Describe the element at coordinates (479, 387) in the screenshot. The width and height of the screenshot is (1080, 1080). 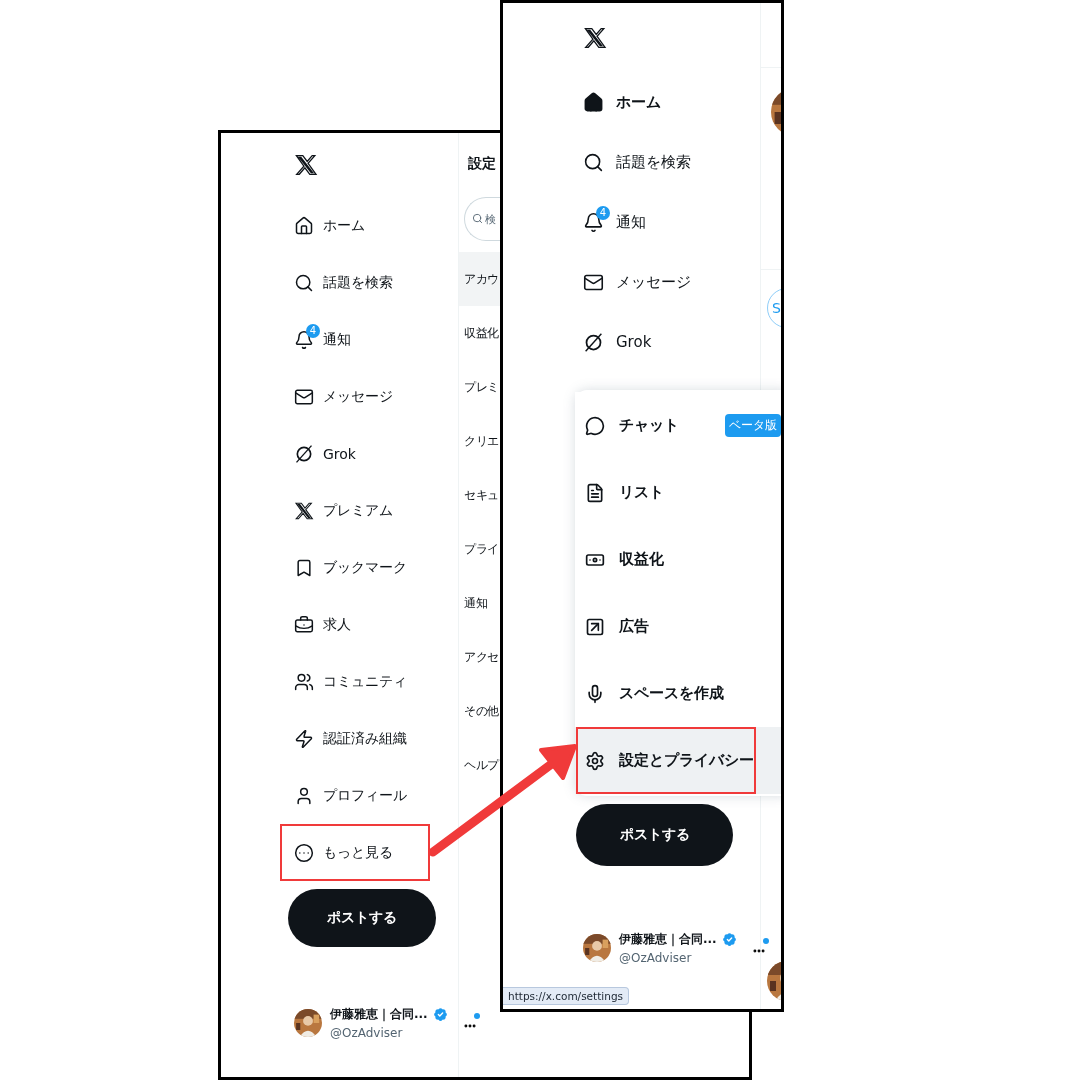
I see `settings-item: プレミ` at that location.